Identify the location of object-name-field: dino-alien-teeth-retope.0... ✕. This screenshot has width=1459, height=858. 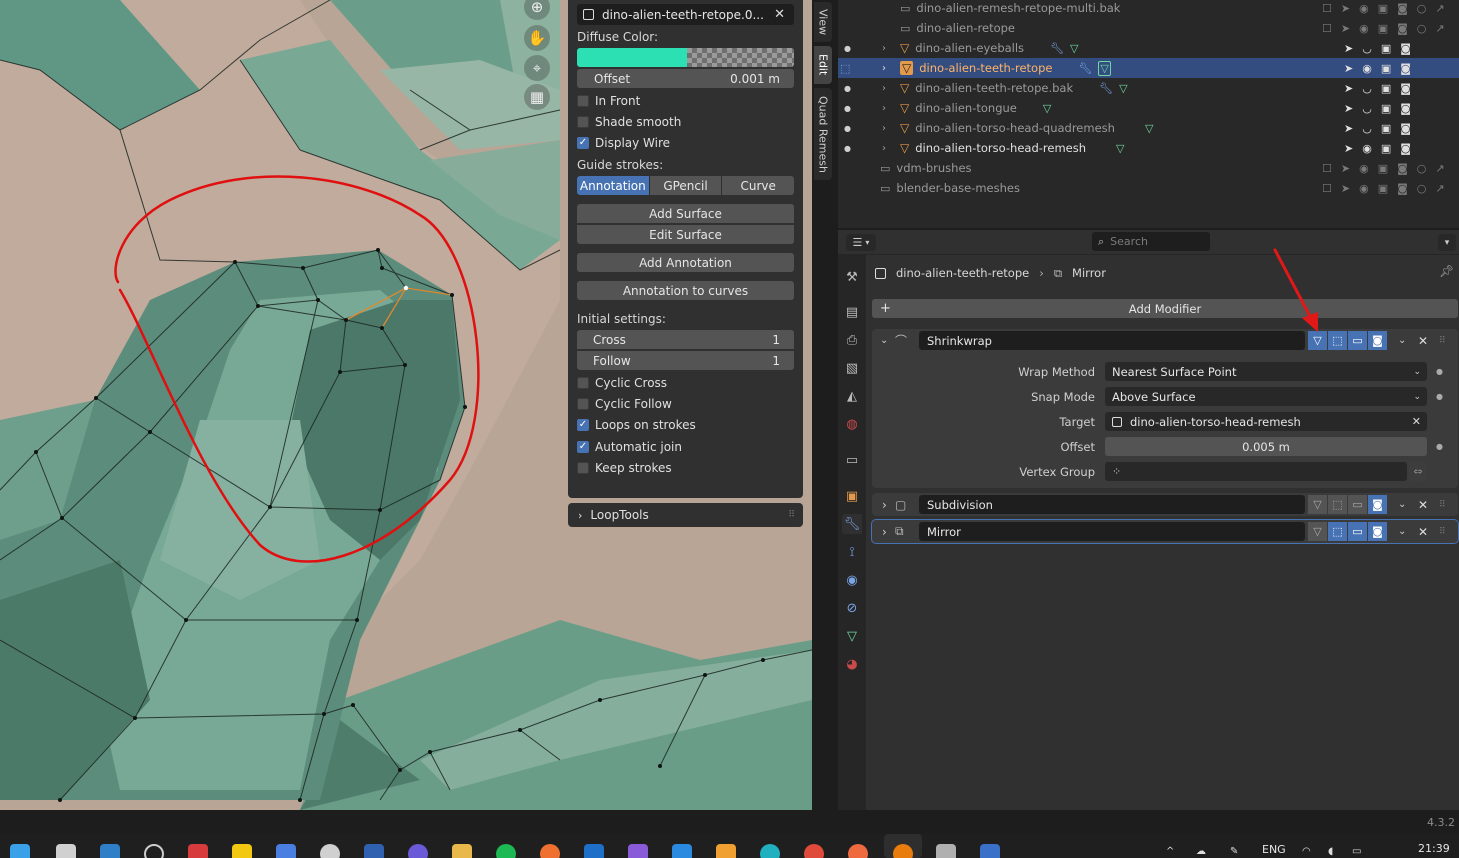
(685, 14).